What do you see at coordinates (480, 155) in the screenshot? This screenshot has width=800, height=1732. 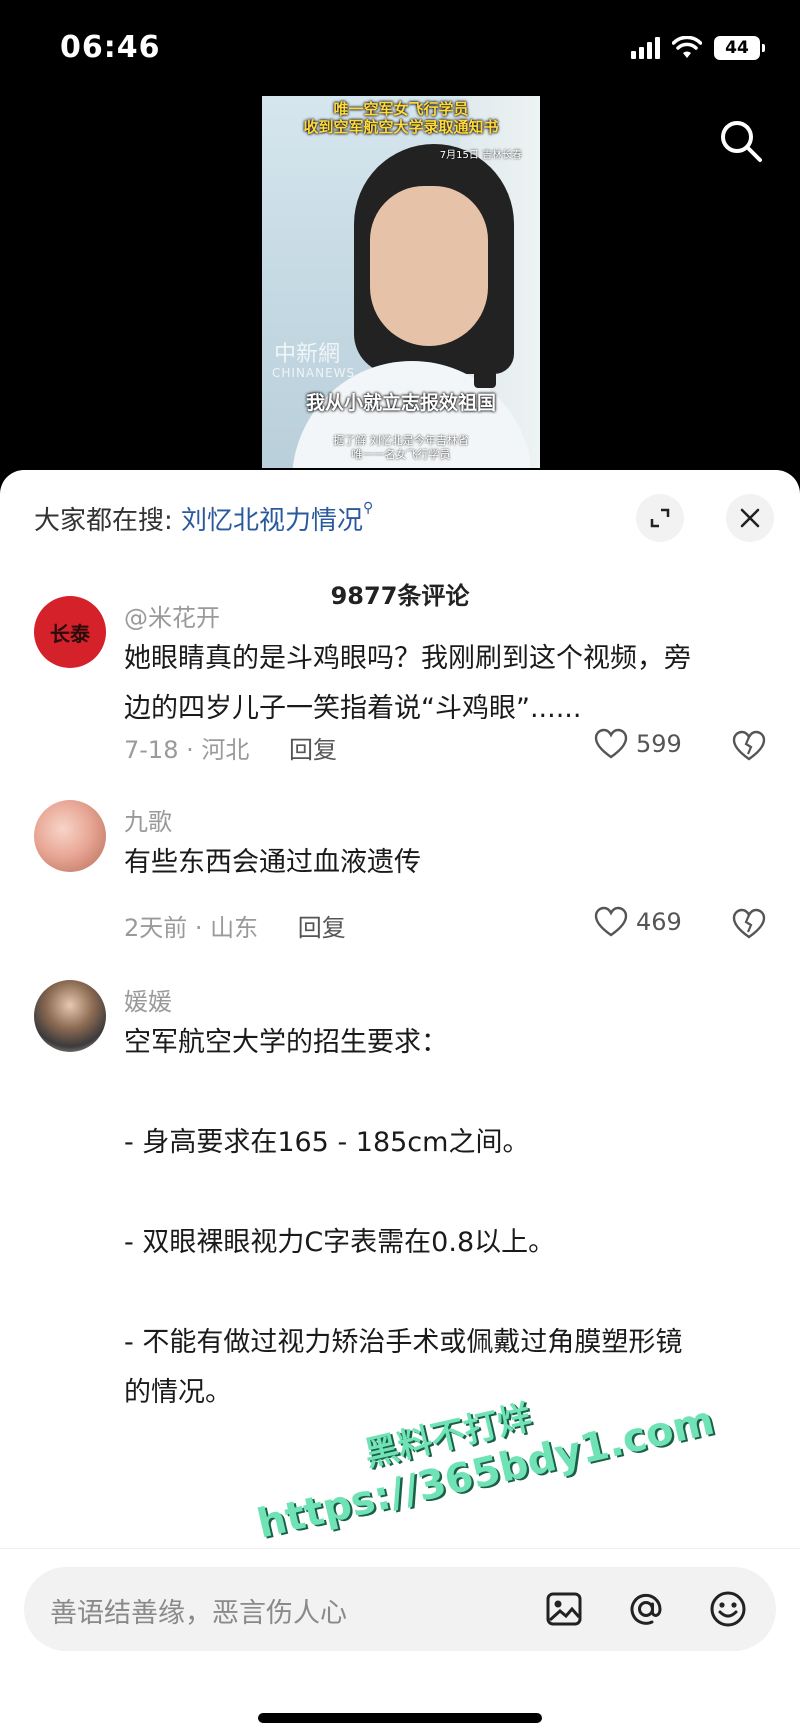 I see `video-date: 7月15日 吉林长春` at bounding box center [480, 155].